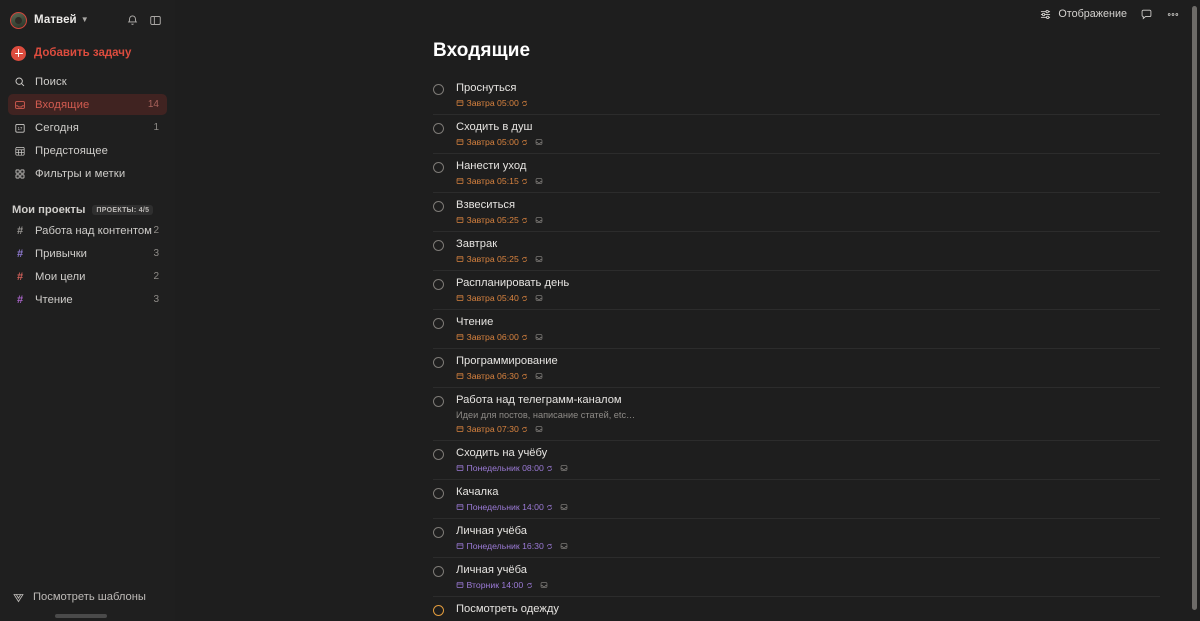 The height and width of the screenshot is (621, 1200). I want to click on task-meta: Завтра 05:15, so click(808, 181).